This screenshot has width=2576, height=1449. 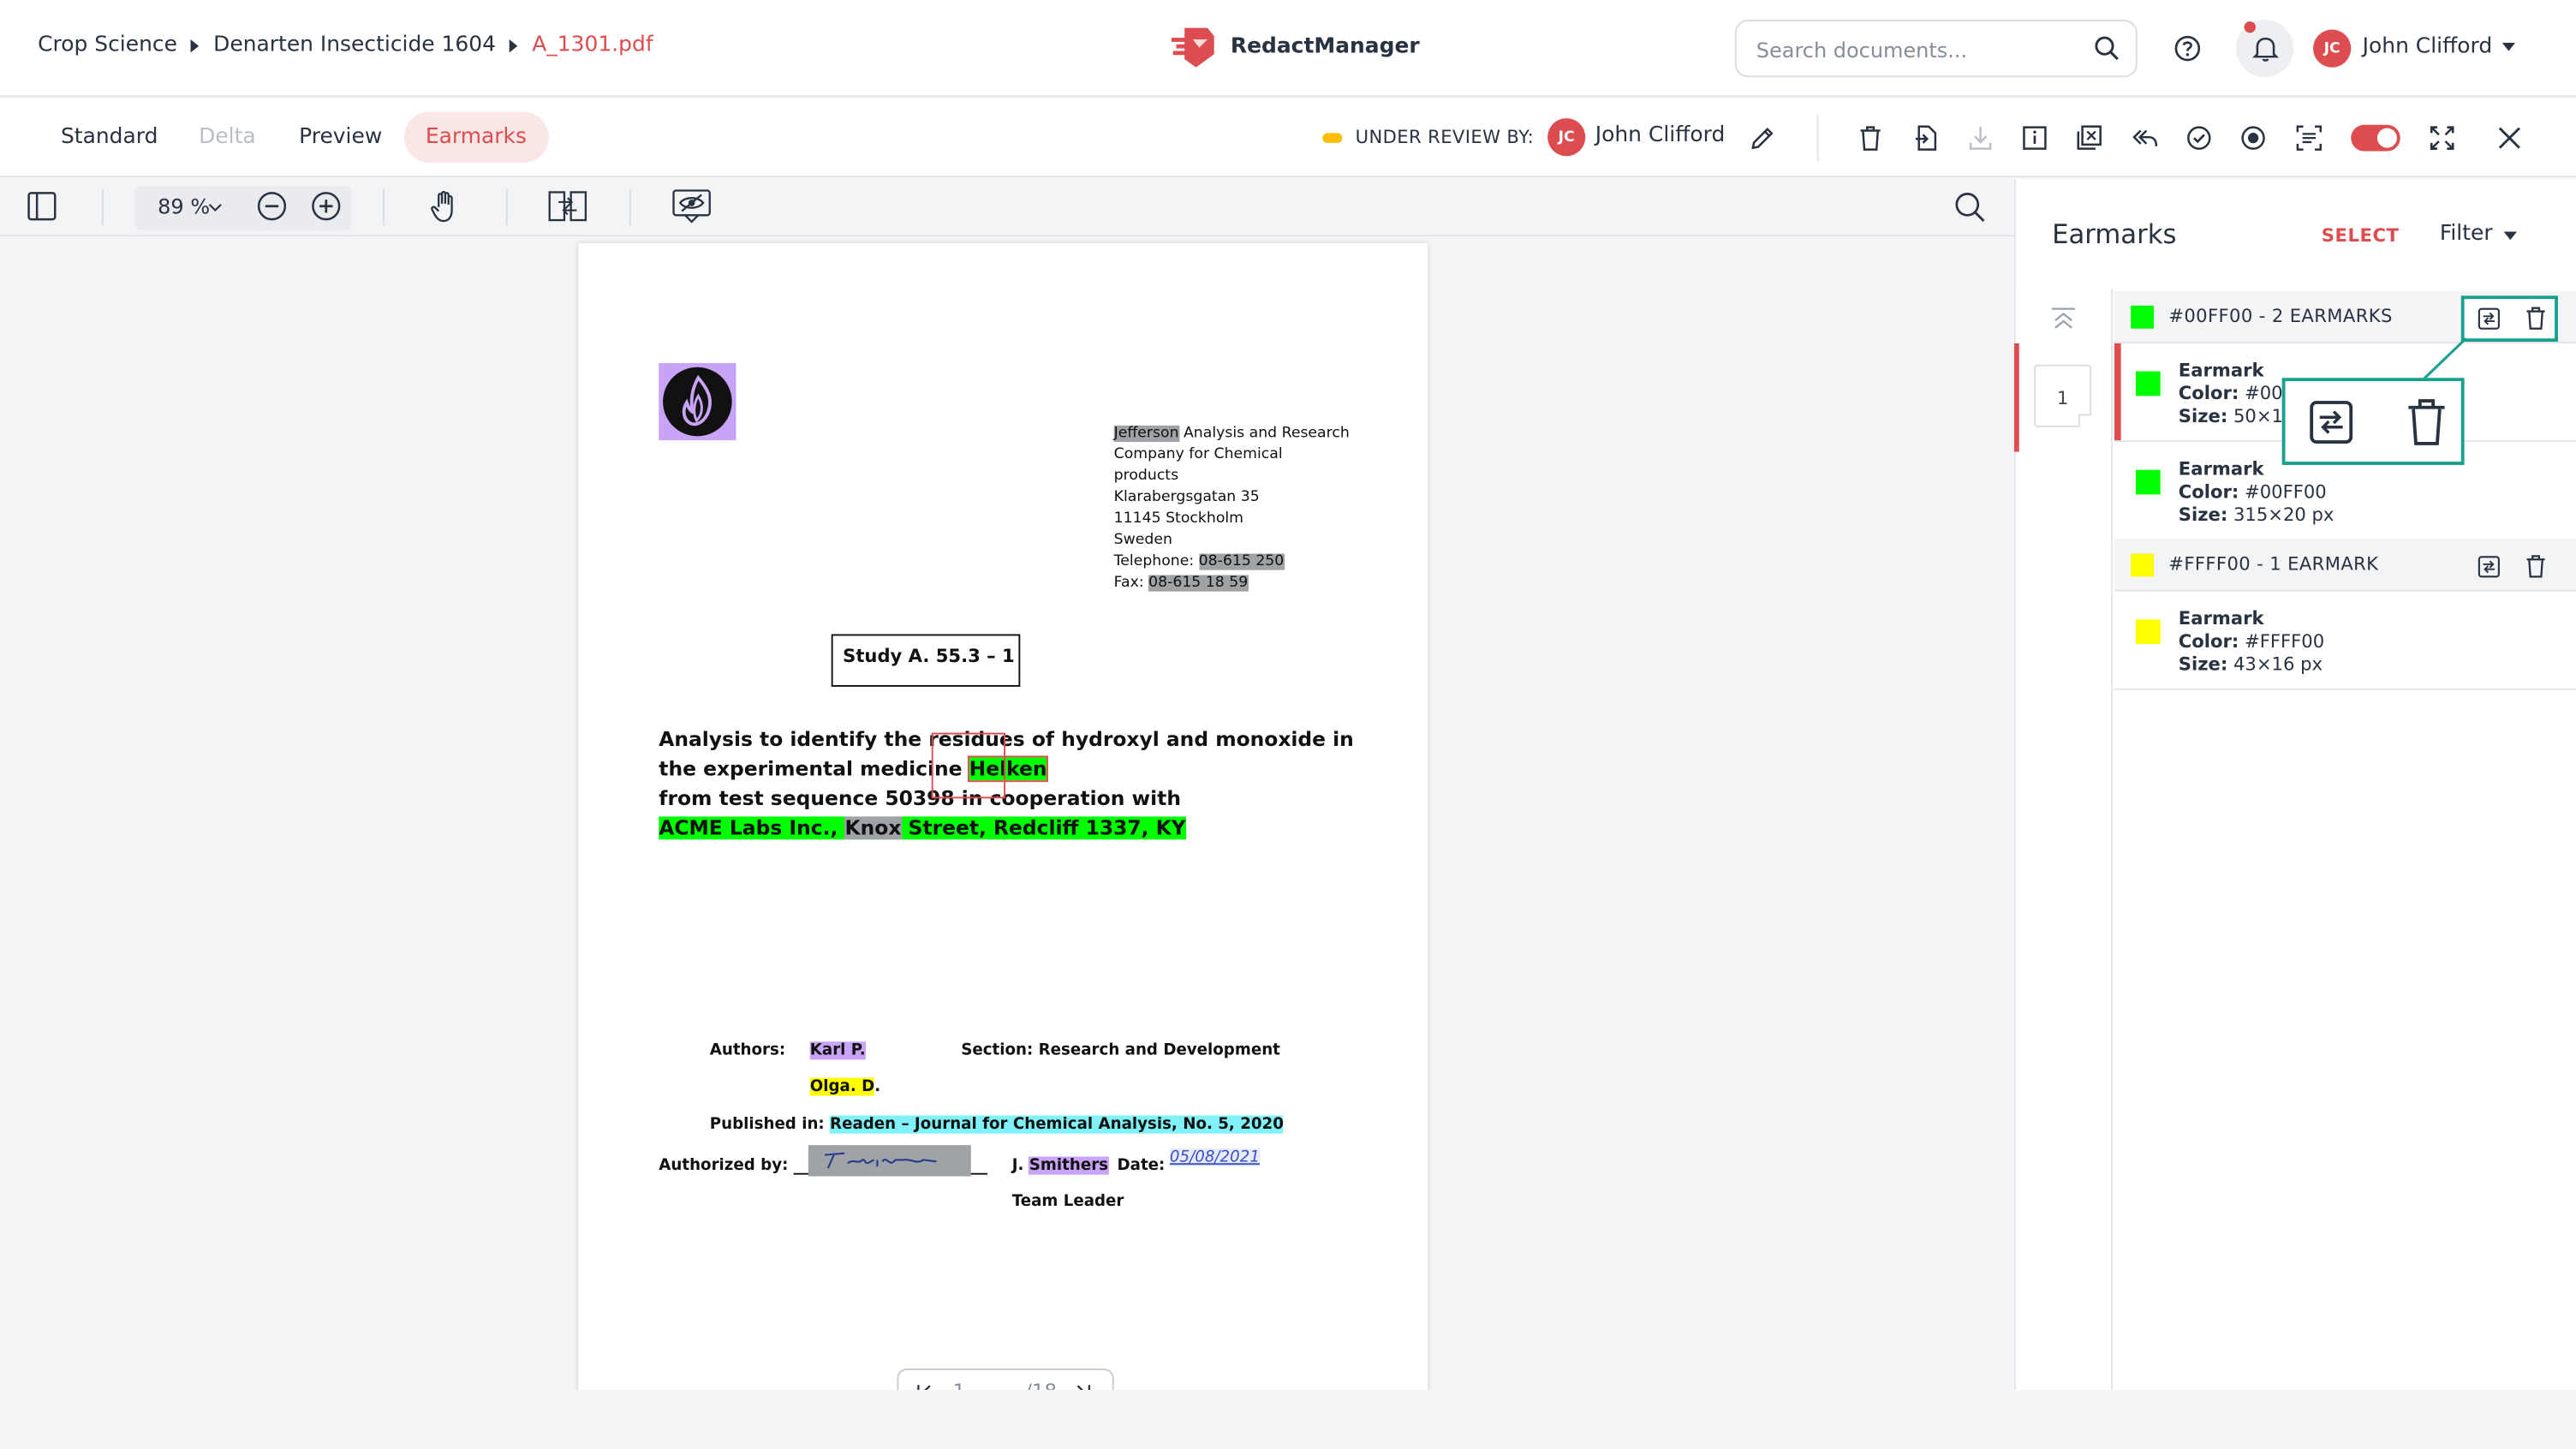 What do you see at coordinates (1041, 1385) in the screenshot?
I see `total-pages: /18` at bounding box center [1041, 1385].